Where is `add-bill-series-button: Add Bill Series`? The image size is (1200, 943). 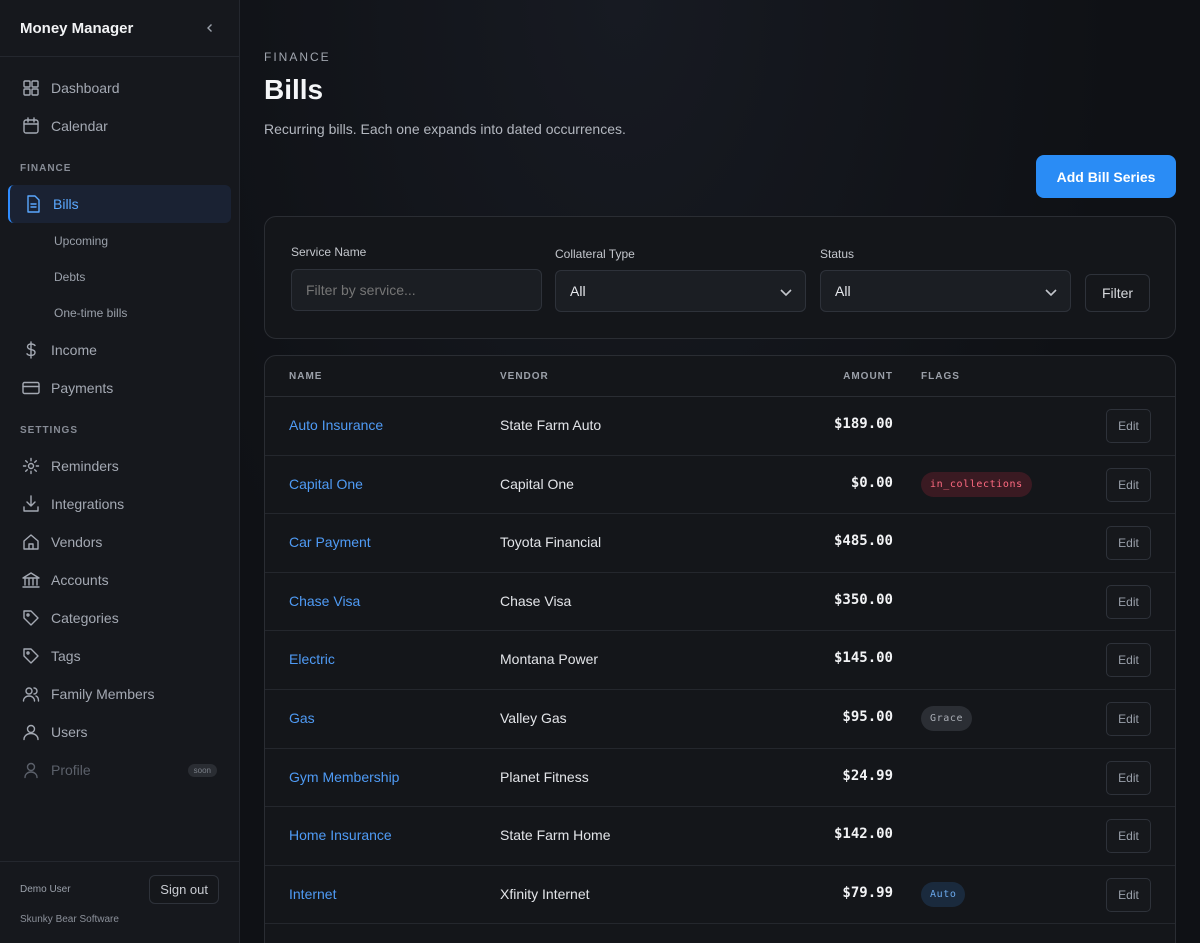 add-bill-series-button: Add Bill Series is located at coordinates (1106, 176).